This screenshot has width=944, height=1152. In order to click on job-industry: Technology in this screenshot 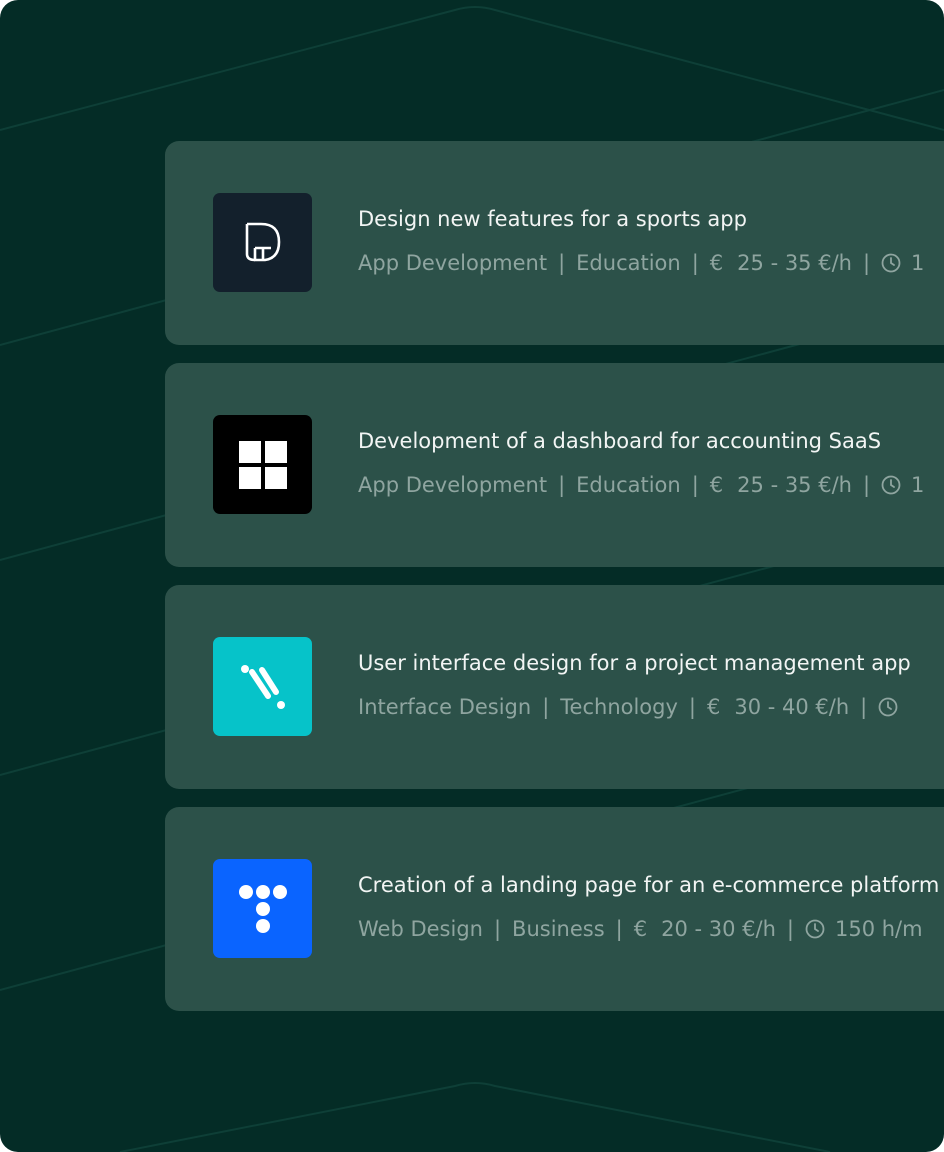, I will do `click(619, 707)`.